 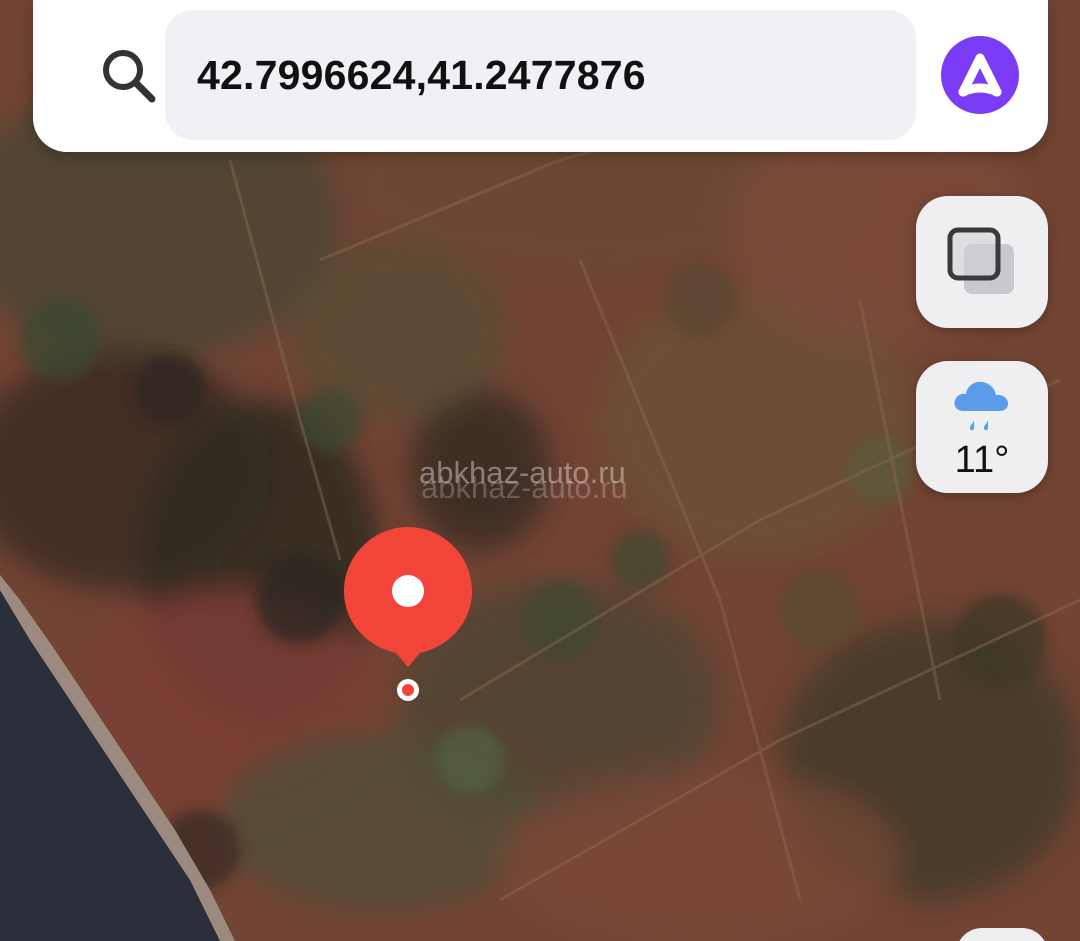 I want to click on weather-temperature: 11°, so click(x=982, y=460).